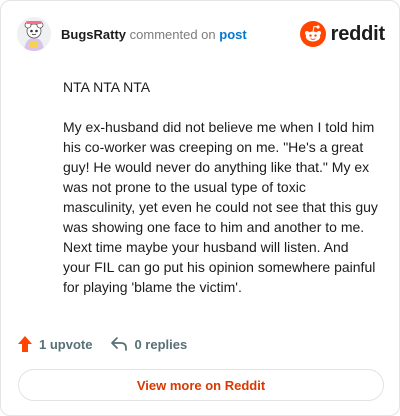 The width and height of the screenshot is (400, 416). What do you see at coordinates (312, 34) in the screenshot?
I see `reddit-logo-icon` at bounding box center [312, 34].